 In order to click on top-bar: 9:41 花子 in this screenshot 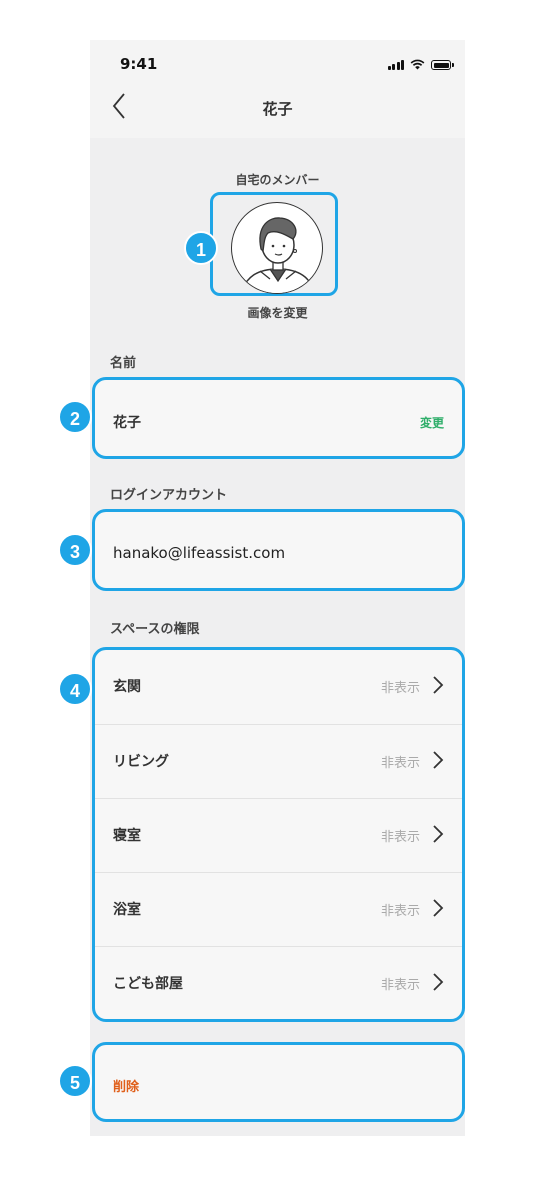, I will do `click(277, 89)`.